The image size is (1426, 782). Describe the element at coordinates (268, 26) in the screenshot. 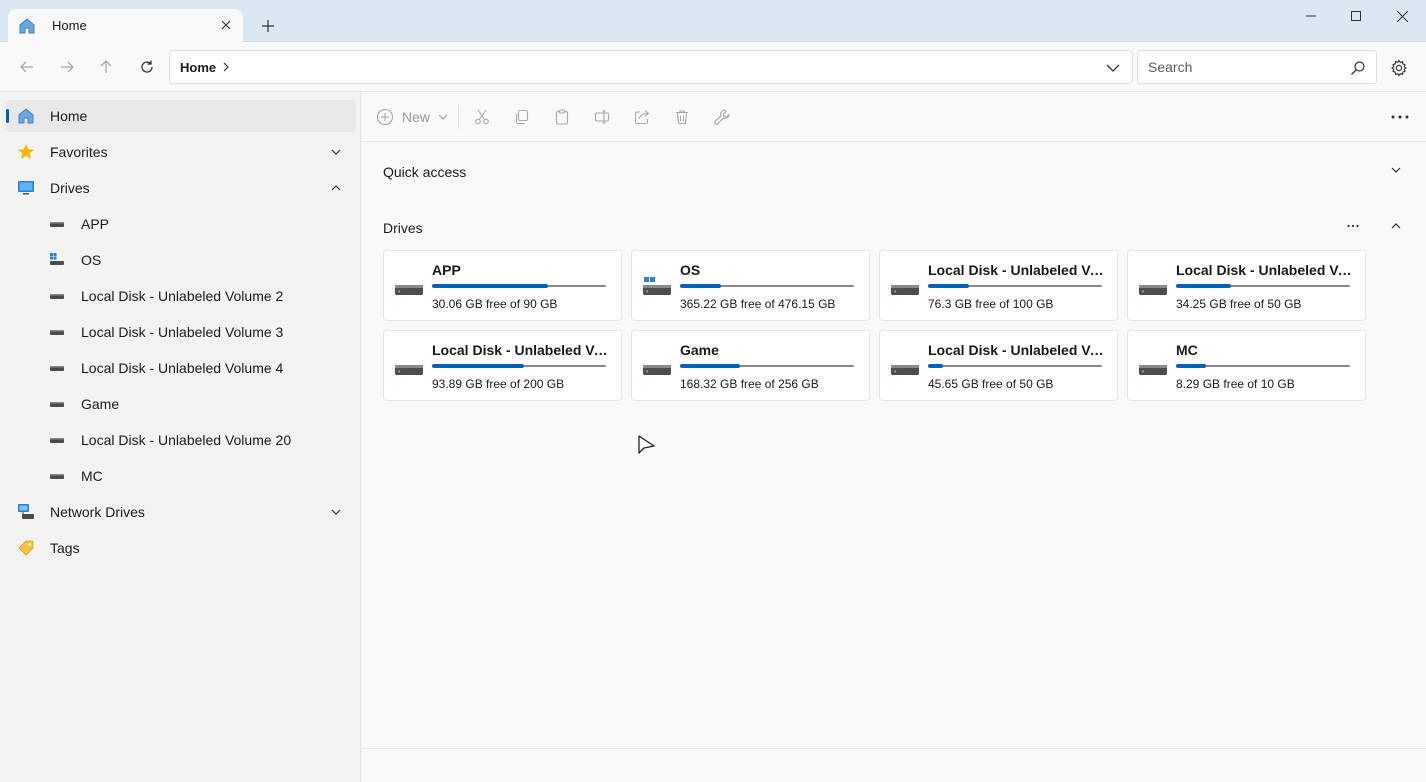

I see `new-tab-button` at that location.